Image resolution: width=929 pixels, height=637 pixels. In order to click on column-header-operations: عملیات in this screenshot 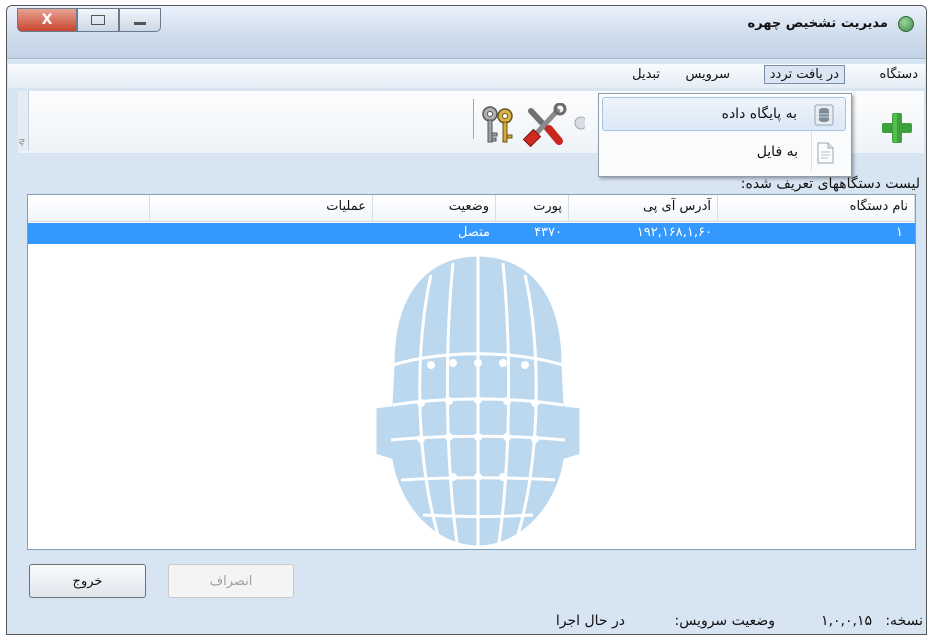, I will do `click(261, 208)`.